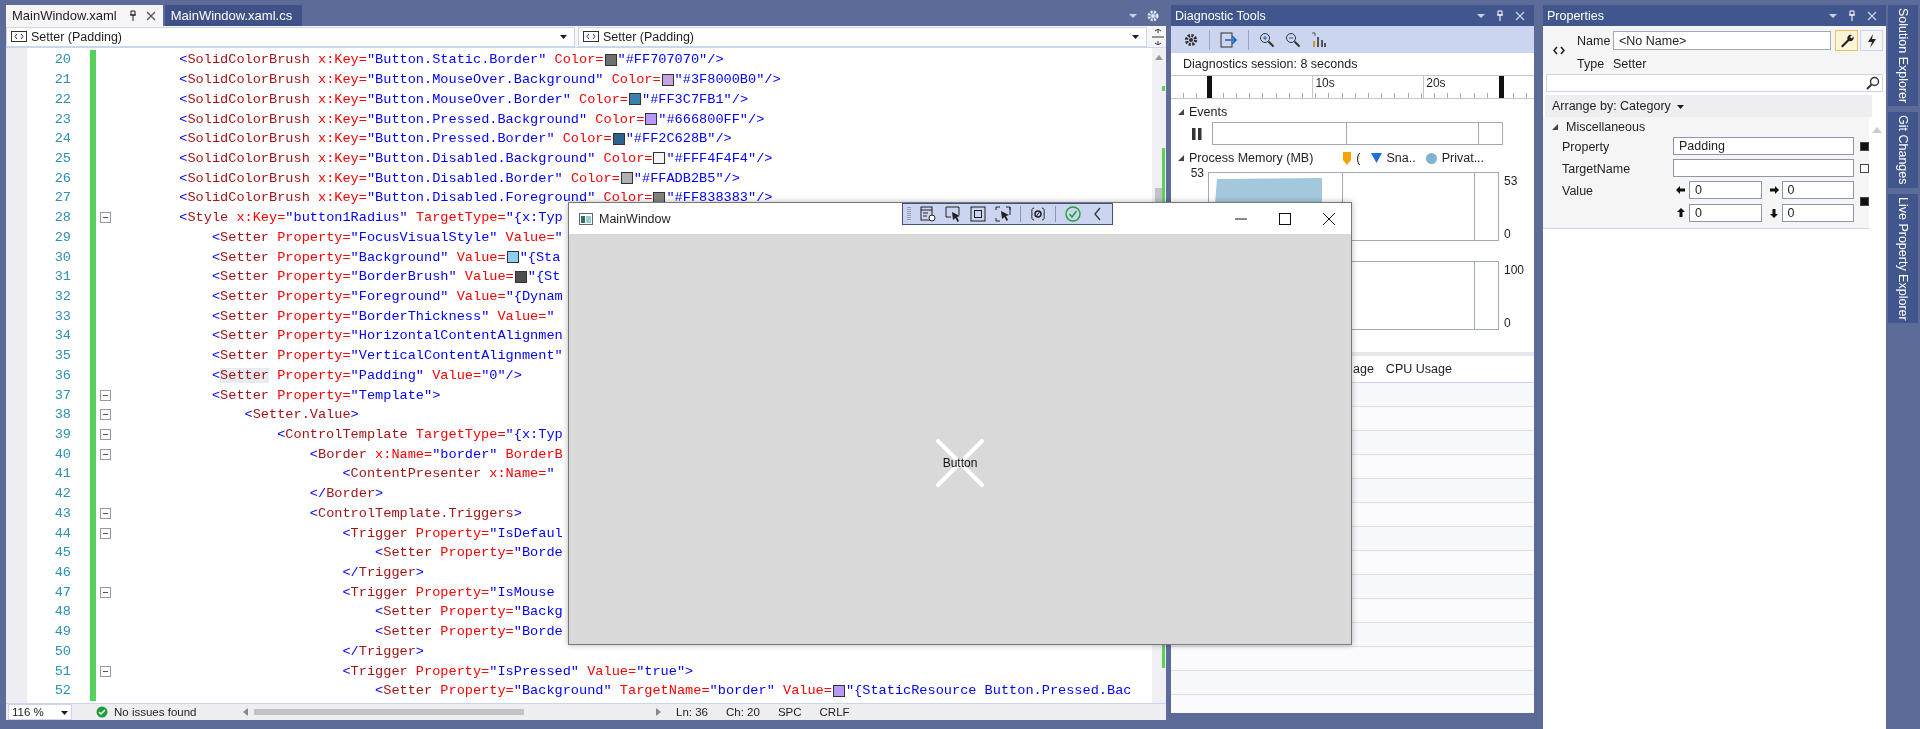  Describe the element at coordinates (1352, 87) in the screenshot. I see `timeline-ruler: 10s 20s` at that location.